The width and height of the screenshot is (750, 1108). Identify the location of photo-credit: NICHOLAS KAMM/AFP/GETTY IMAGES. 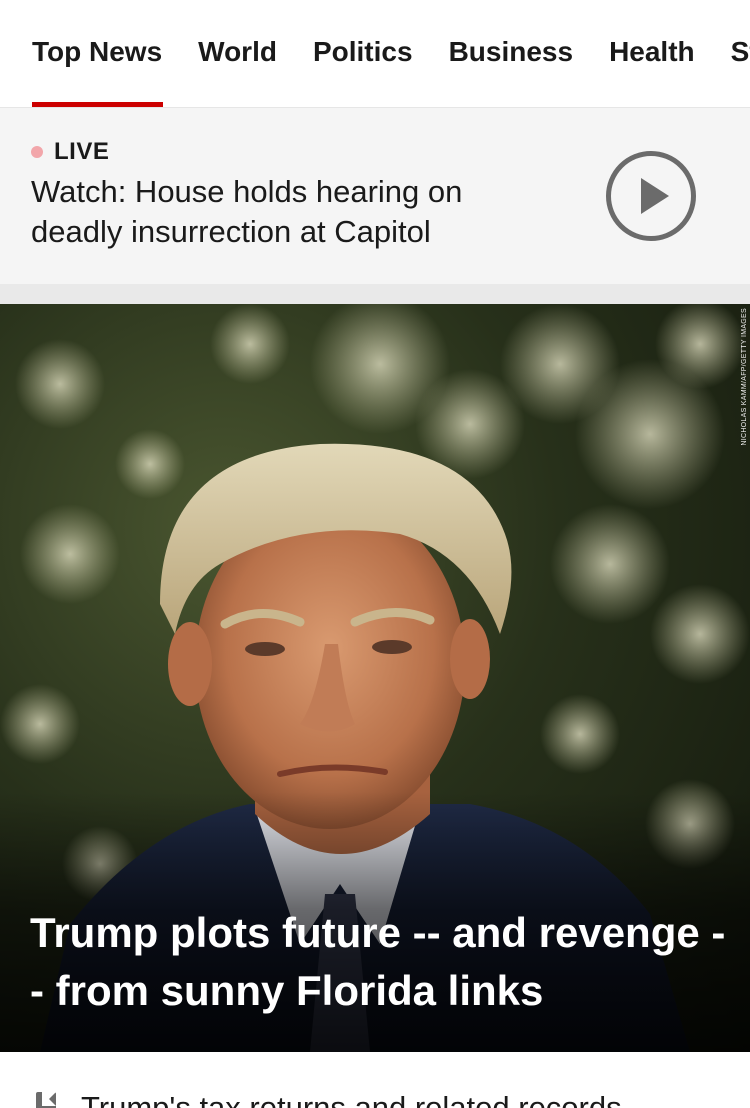
(744, 377).